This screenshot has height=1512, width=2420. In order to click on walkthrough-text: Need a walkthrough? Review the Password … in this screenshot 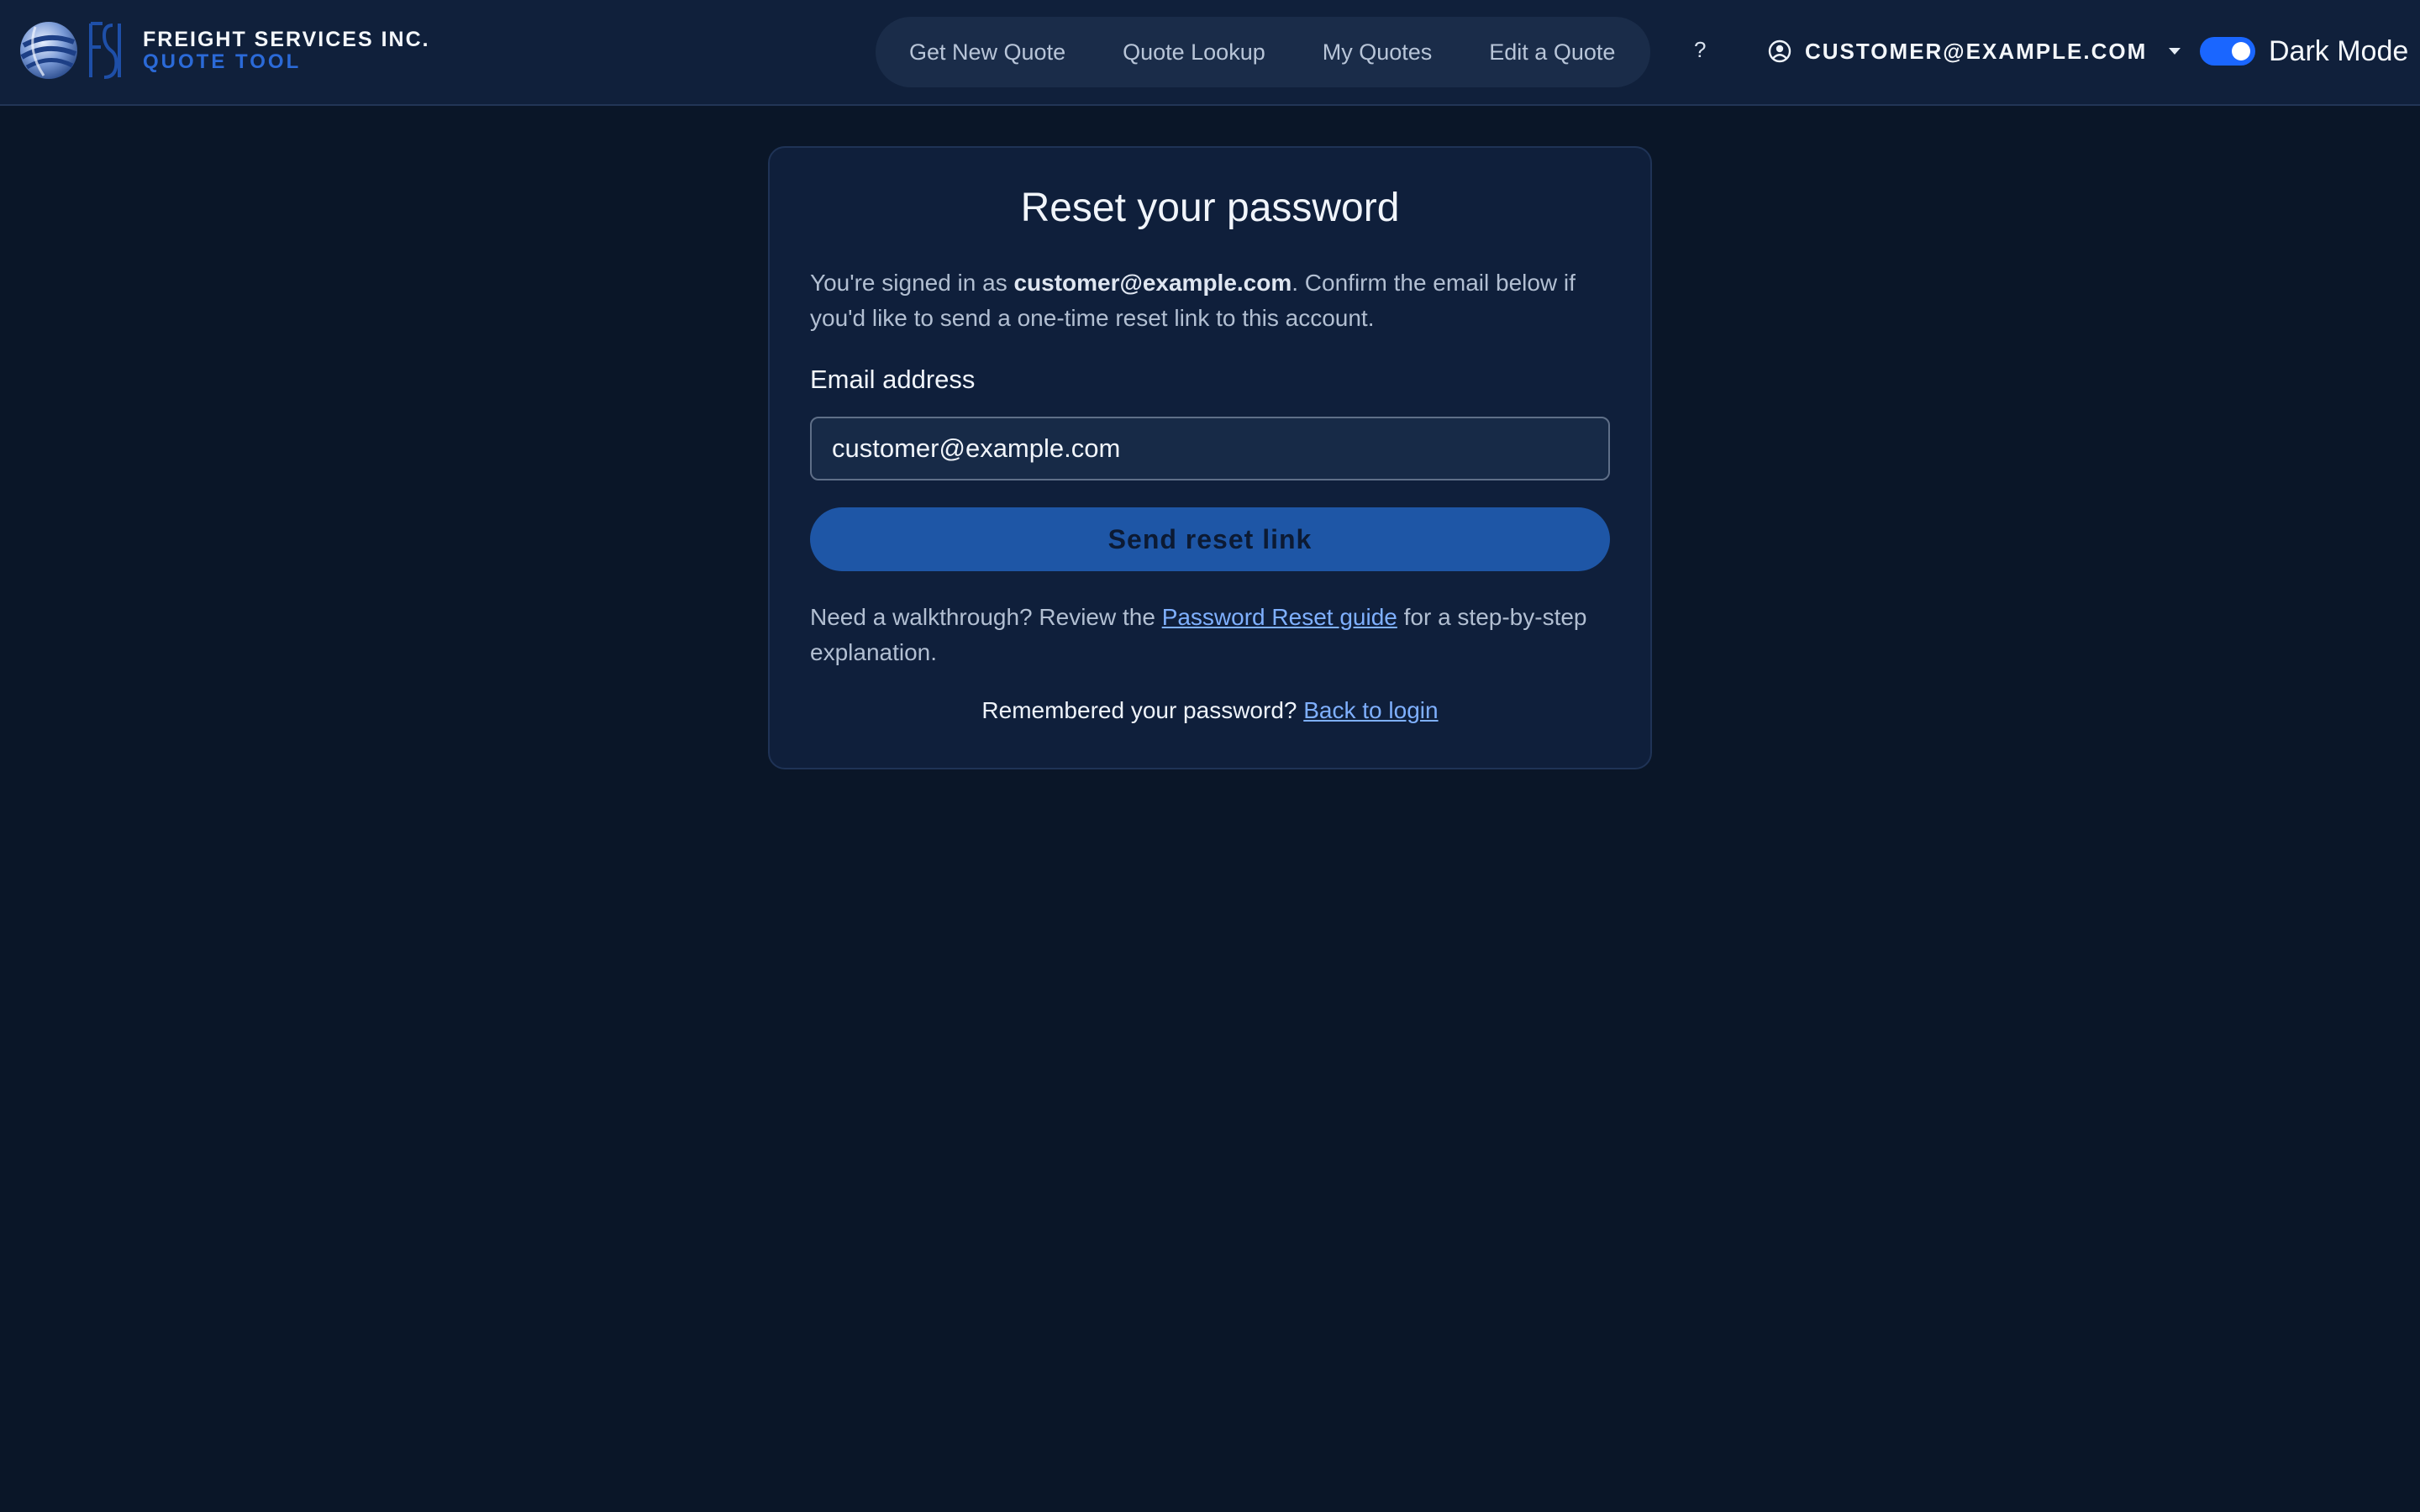, I will do `click(1213, 635)`.